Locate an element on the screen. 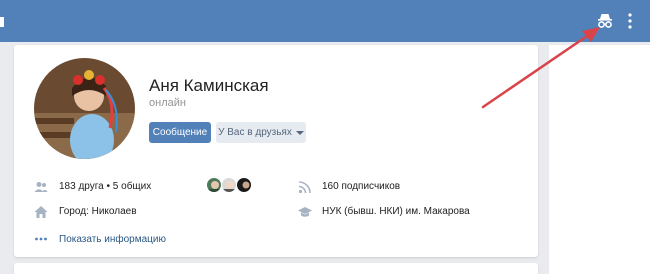  incognito-icon is located at coordinates (605, 21).